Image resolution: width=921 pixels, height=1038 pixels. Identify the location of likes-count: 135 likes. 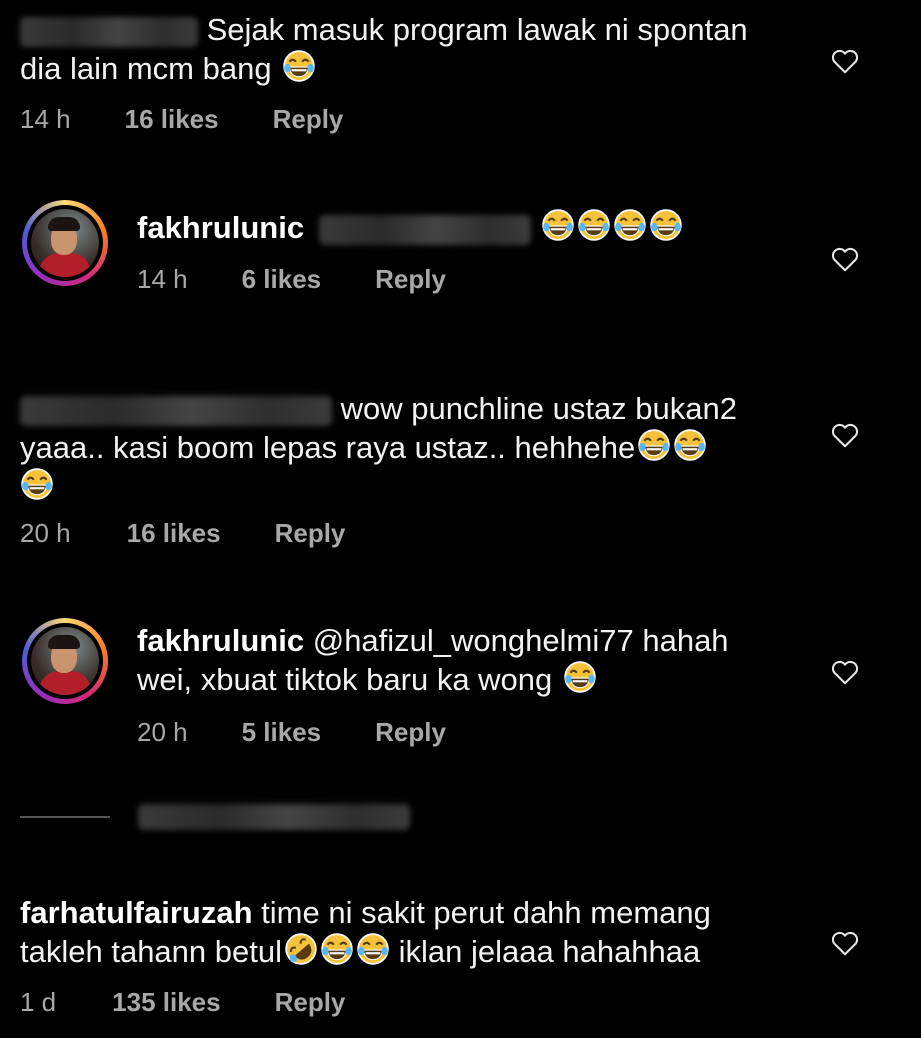
(166, 1002).